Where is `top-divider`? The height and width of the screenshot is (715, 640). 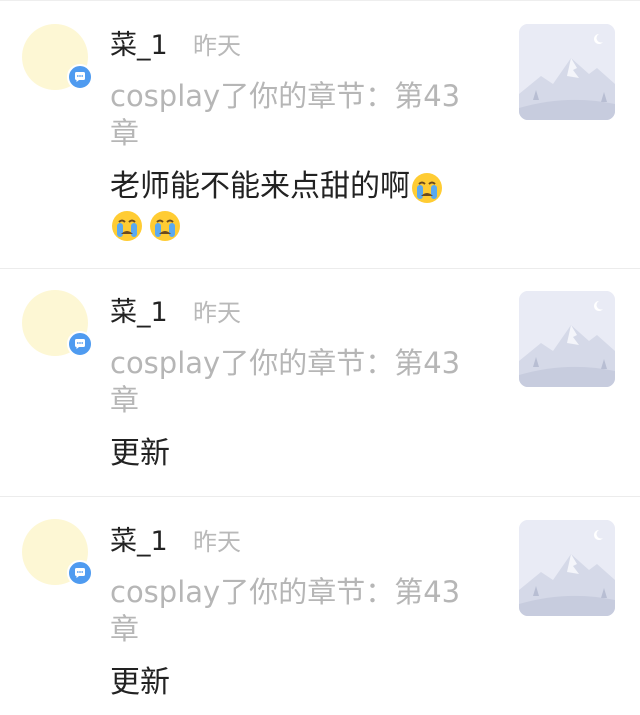 top-divider is located at coordinates (320, 0).